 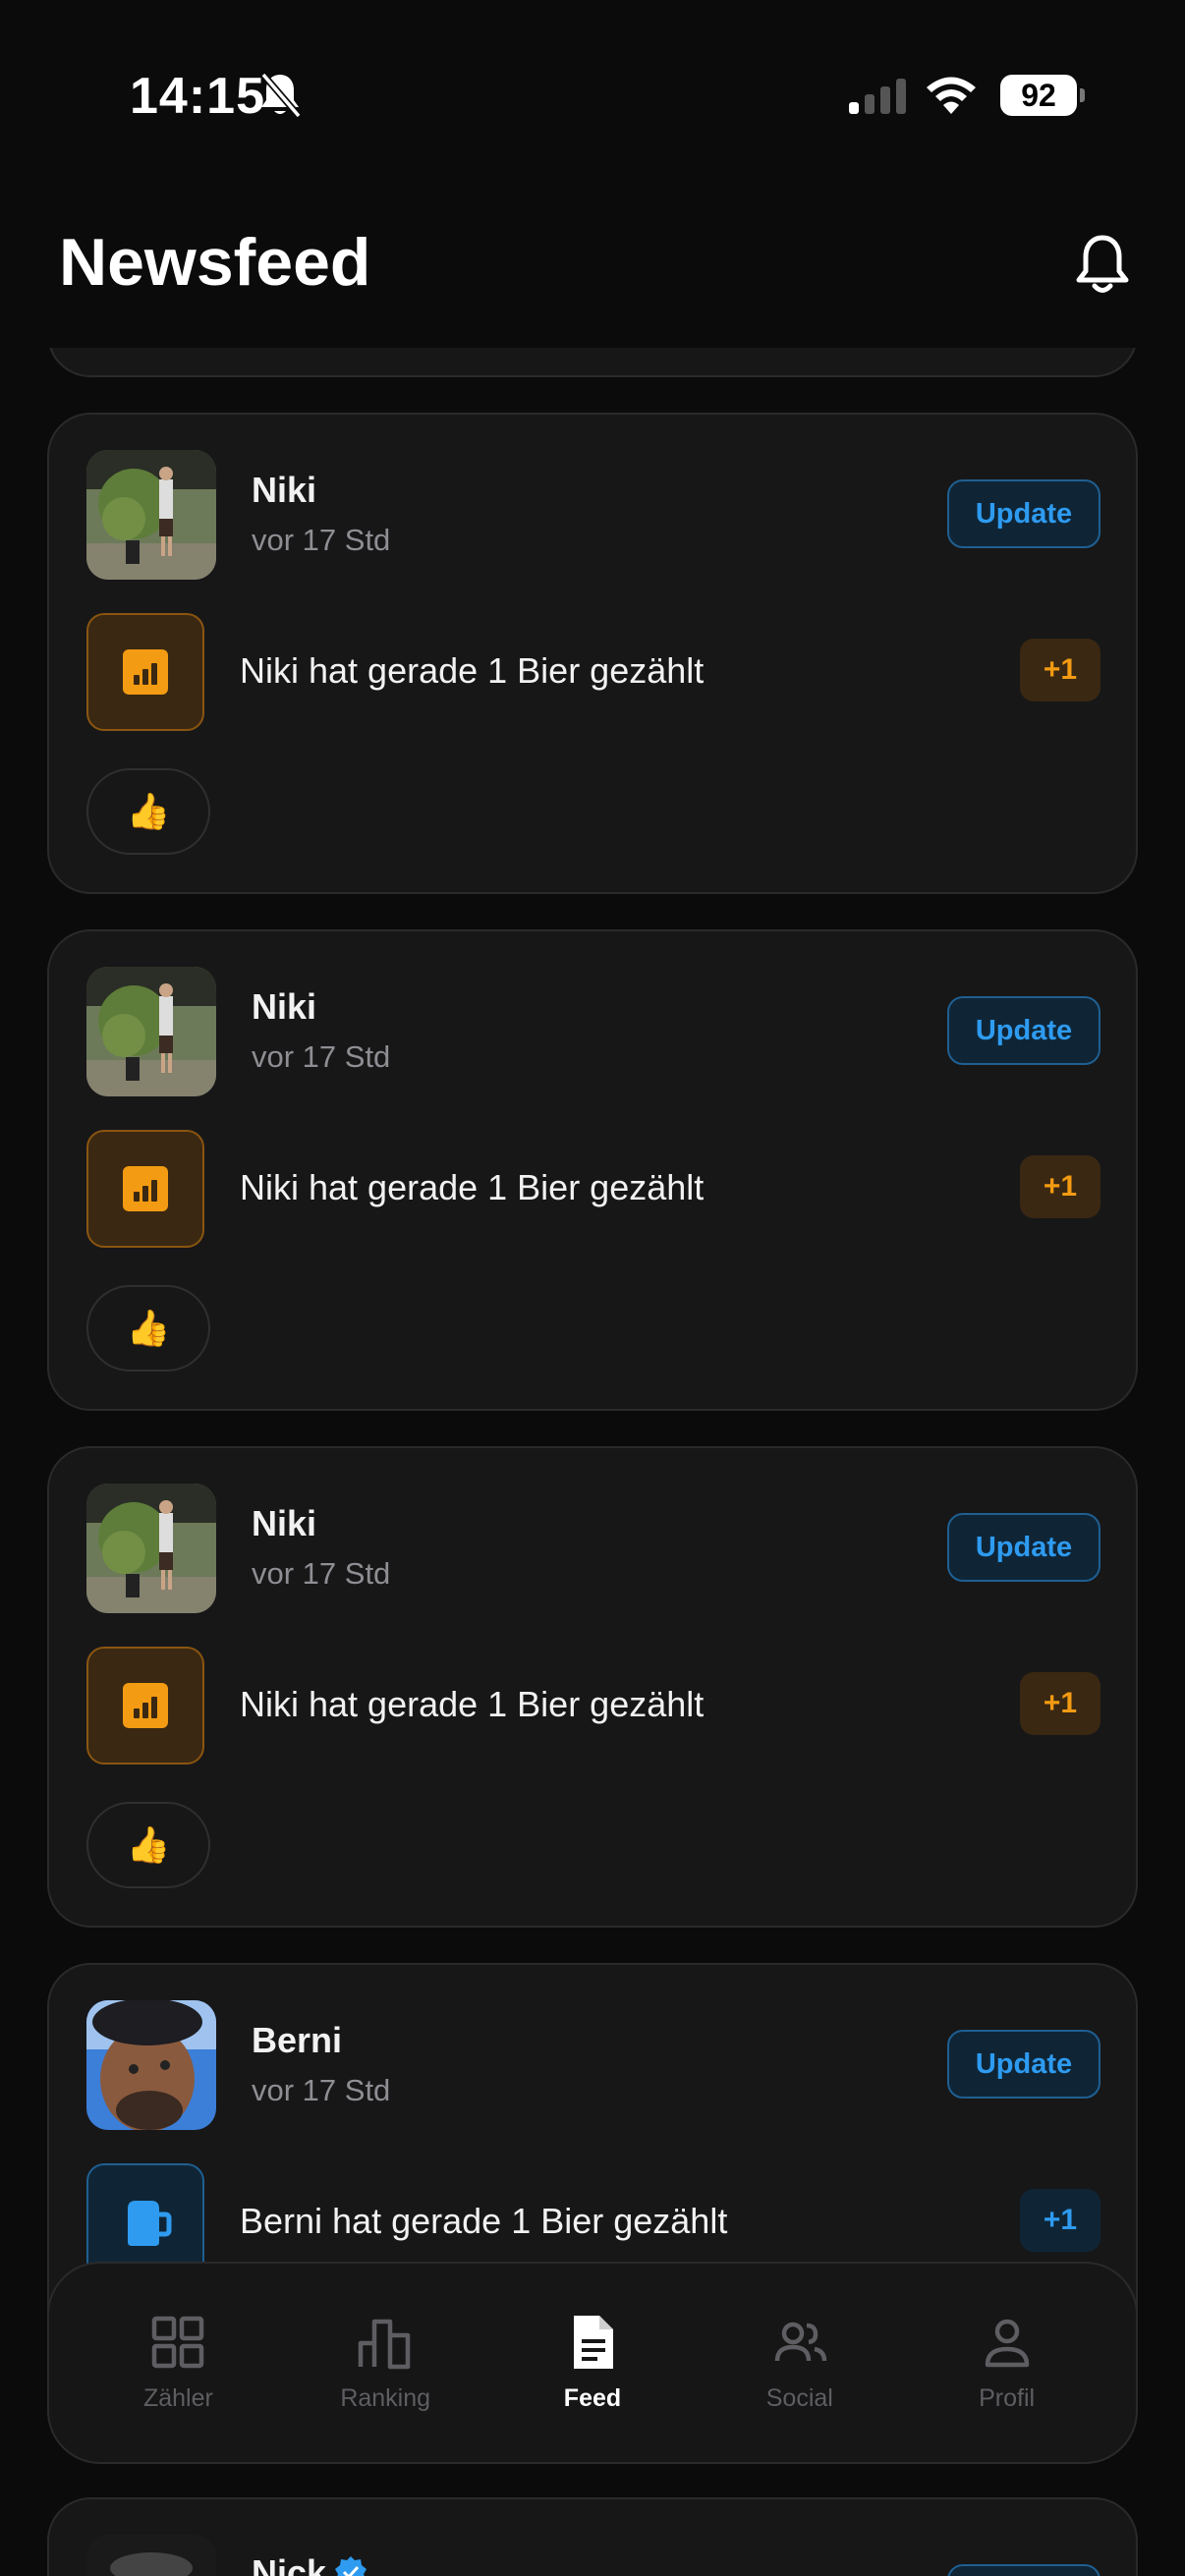 I want to click on bar-chart-icon, so click(x=384, y=2344).